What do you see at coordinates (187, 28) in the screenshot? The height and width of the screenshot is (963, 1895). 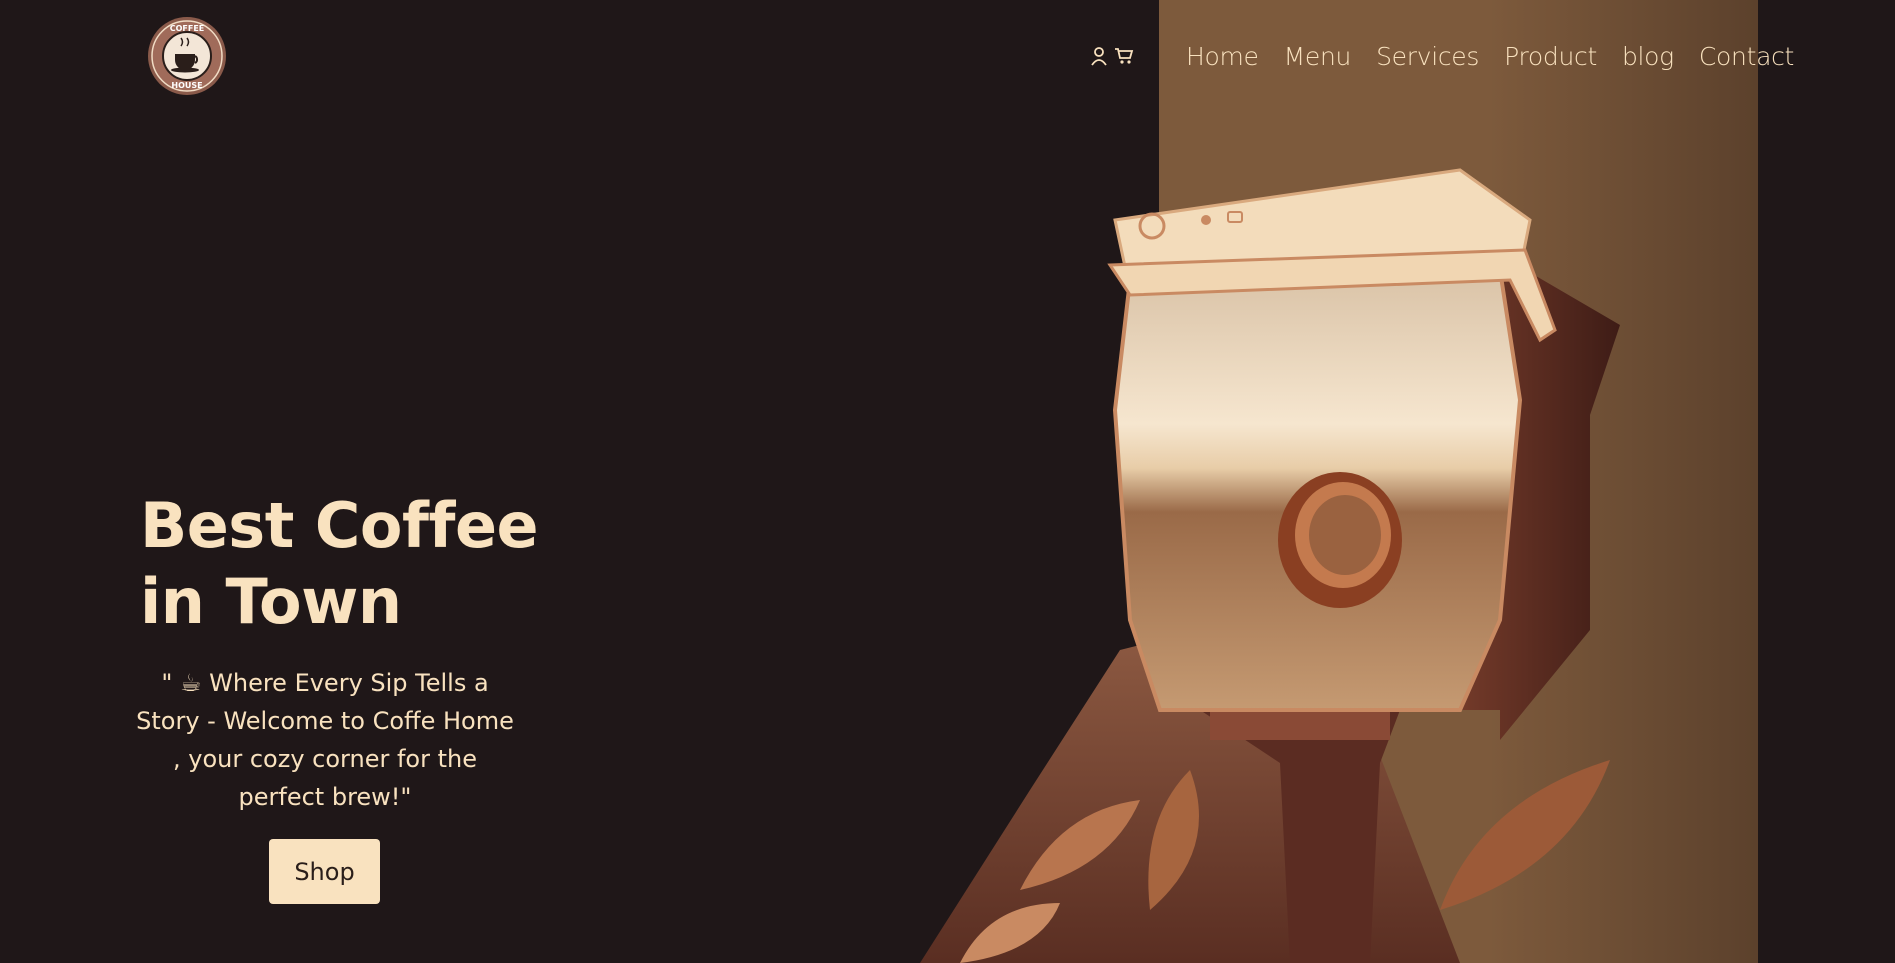 I see `logo-text-top: COFFEE` at bounding box center [187, 28].